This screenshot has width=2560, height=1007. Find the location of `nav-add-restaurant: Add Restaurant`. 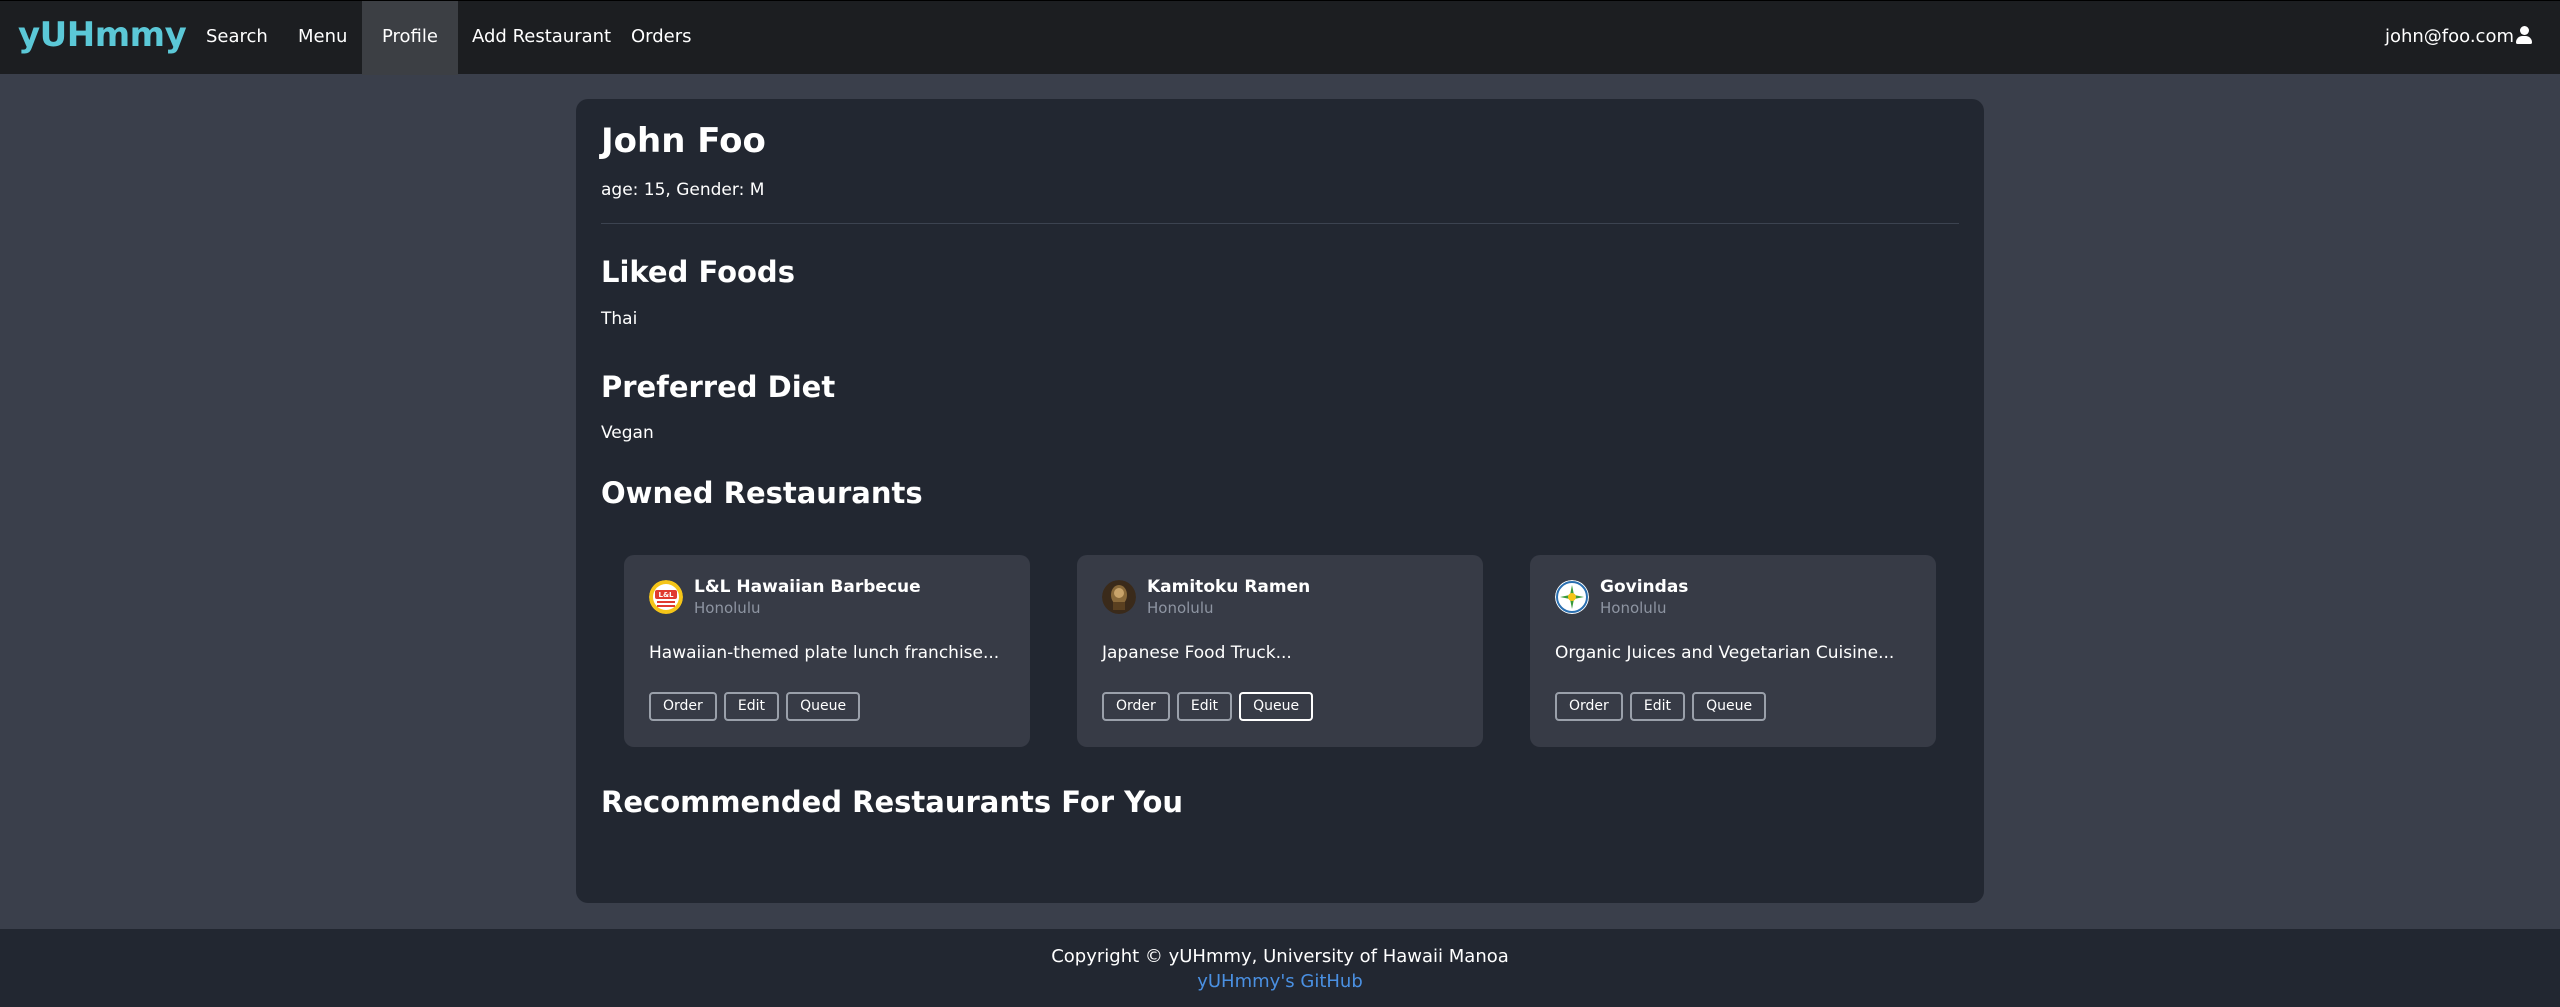

nav-add-restaurant: Add Restaurant is located at coordinates (541, 38).